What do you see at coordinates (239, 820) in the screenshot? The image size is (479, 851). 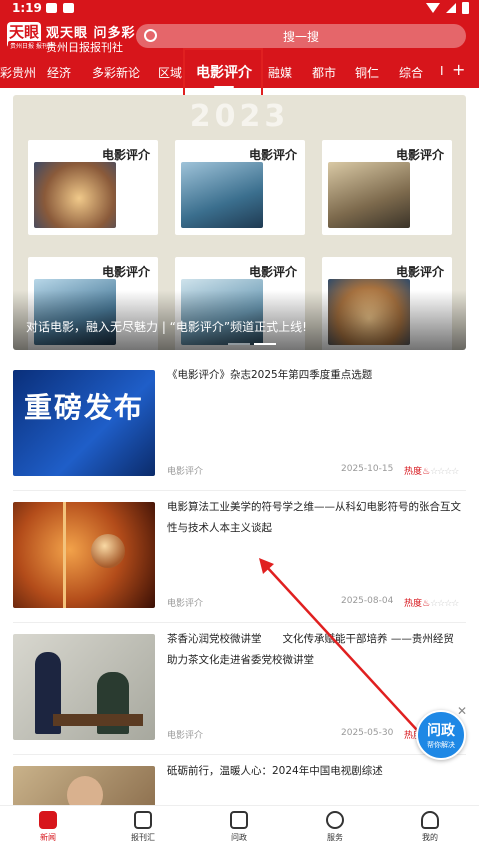 I see `question-icon` at bounding box center [239, 820].